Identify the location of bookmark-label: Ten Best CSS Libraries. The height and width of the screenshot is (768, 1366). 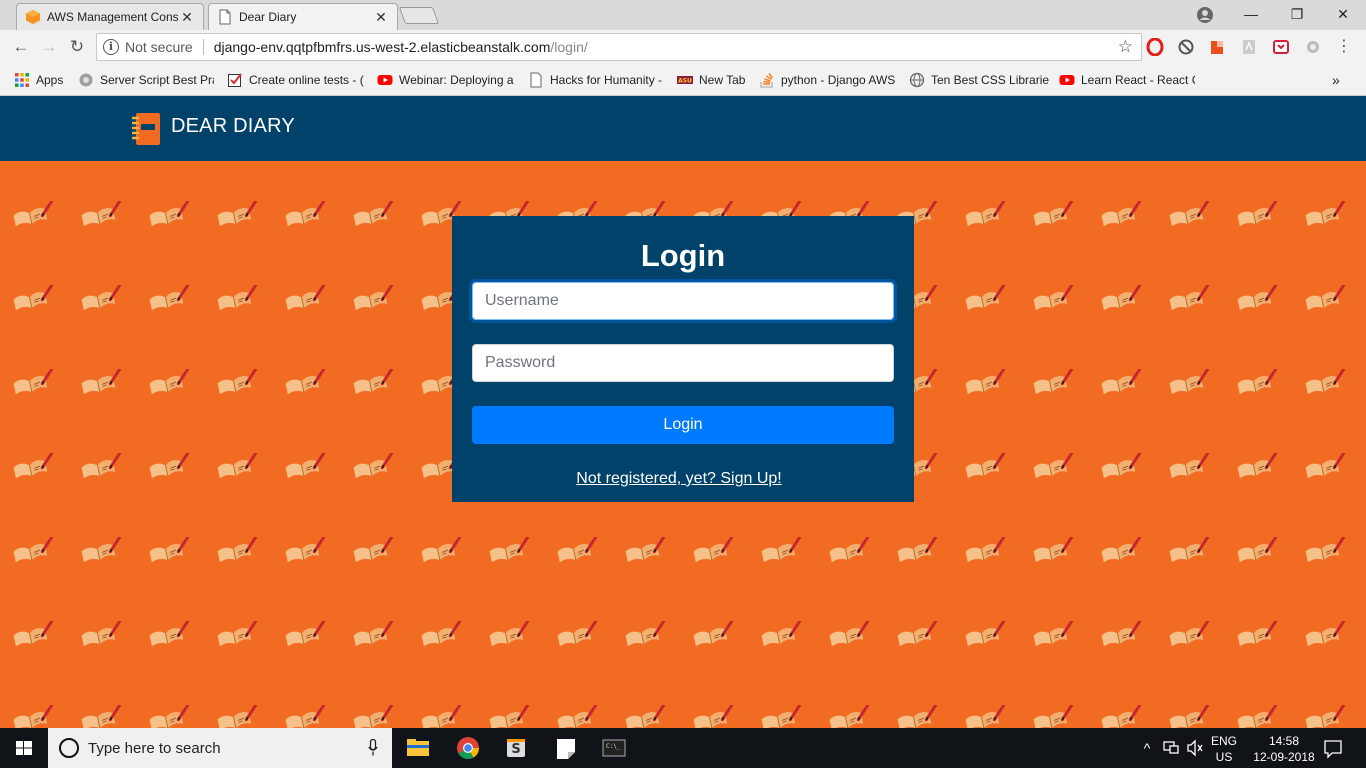
(990, 80).